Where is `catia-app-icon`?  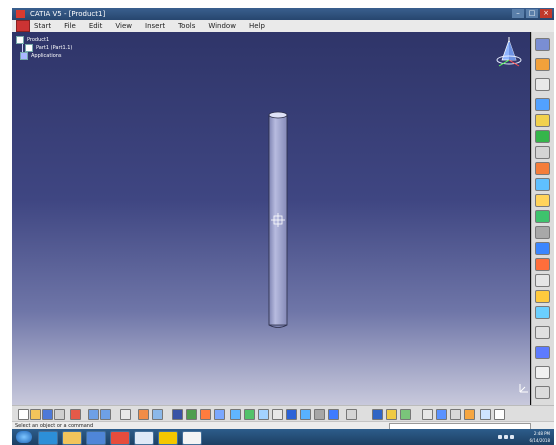
catia-app-icon is located at coordinates (20, 14).